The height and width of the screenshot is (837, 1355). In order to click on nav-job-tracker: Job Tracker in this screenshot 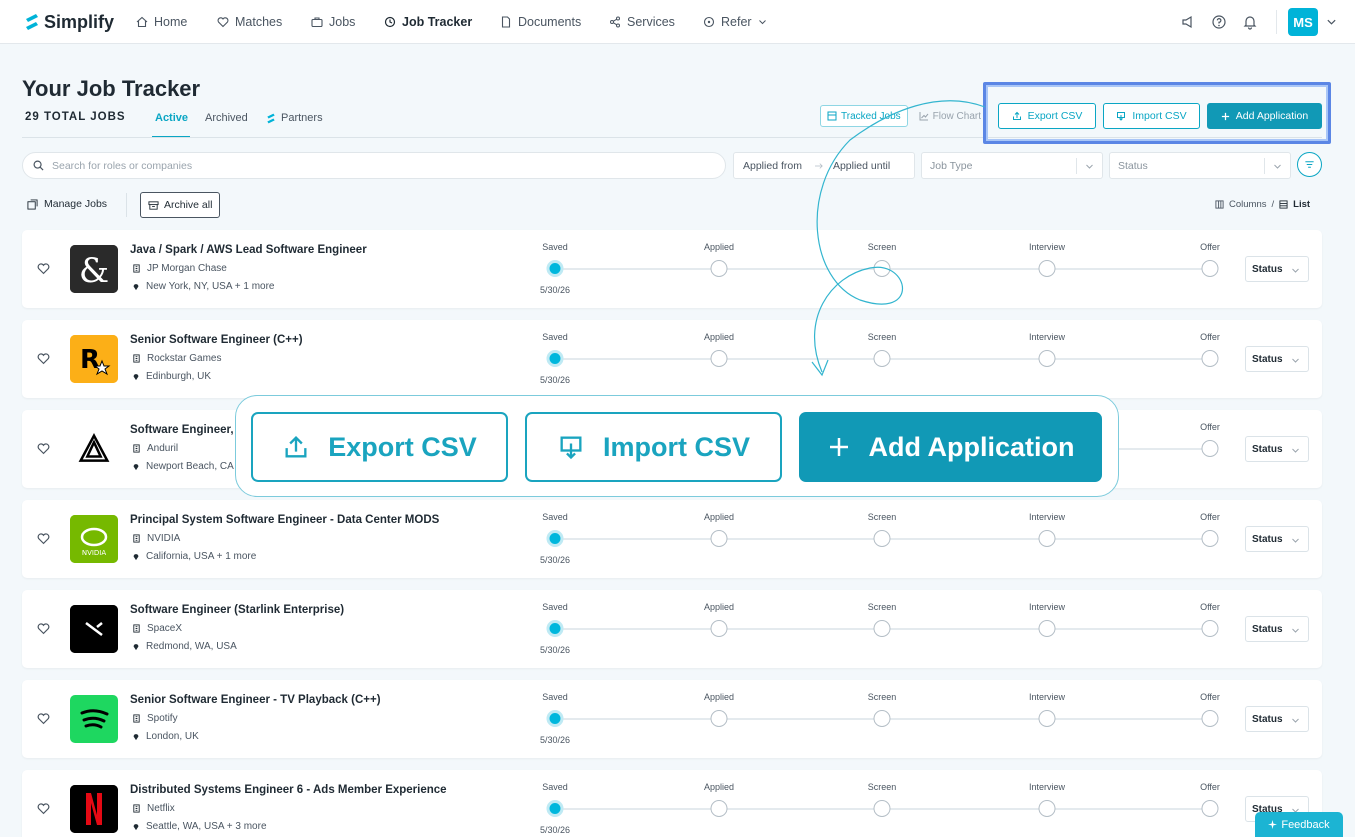, I will do `click(428, 22)`.